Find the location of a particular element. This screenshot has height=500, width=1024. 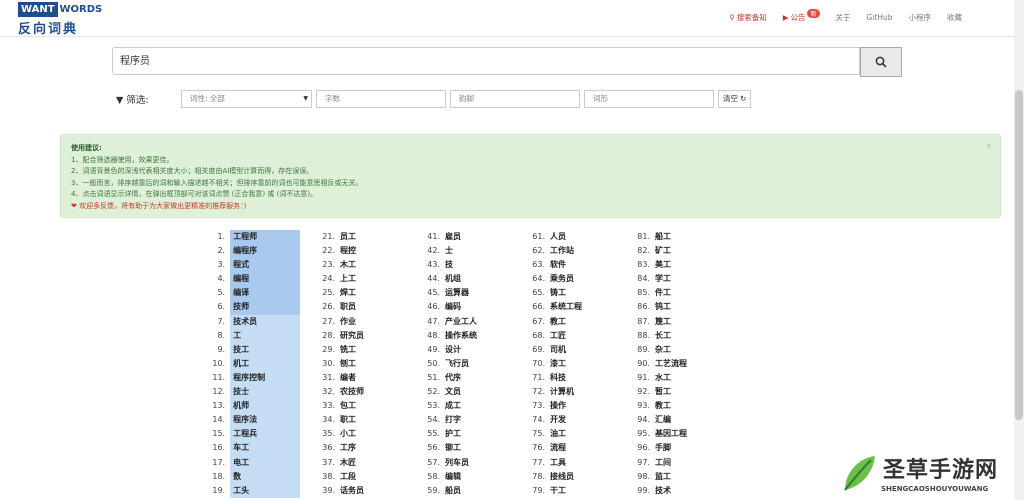

result-word: 船工 is located at coordinates (663, 237).